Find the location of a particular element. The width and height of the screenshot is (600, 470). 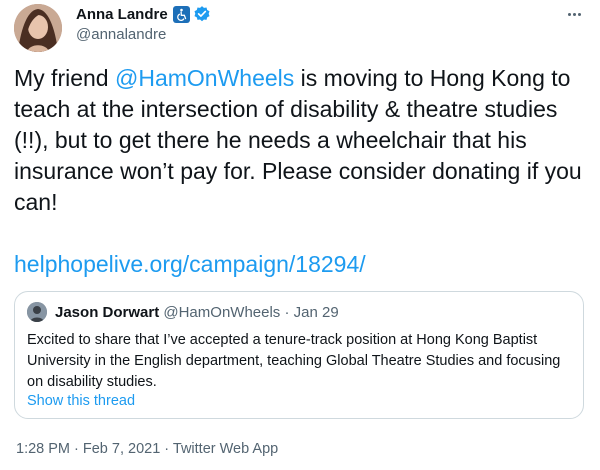

show-thread-link: Show this thread is located at coordinates (81, 401).